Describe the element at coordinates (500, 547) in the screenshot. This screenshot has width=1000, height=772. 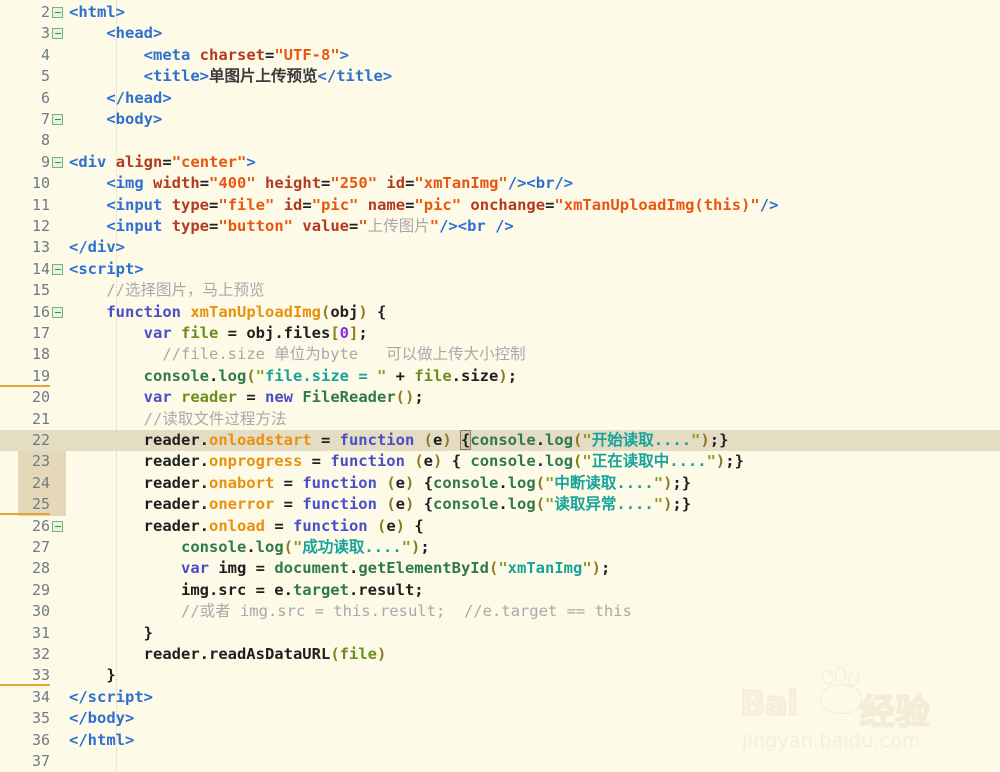
I see `code-line: 27 console.log("成功读取....");` at that location.